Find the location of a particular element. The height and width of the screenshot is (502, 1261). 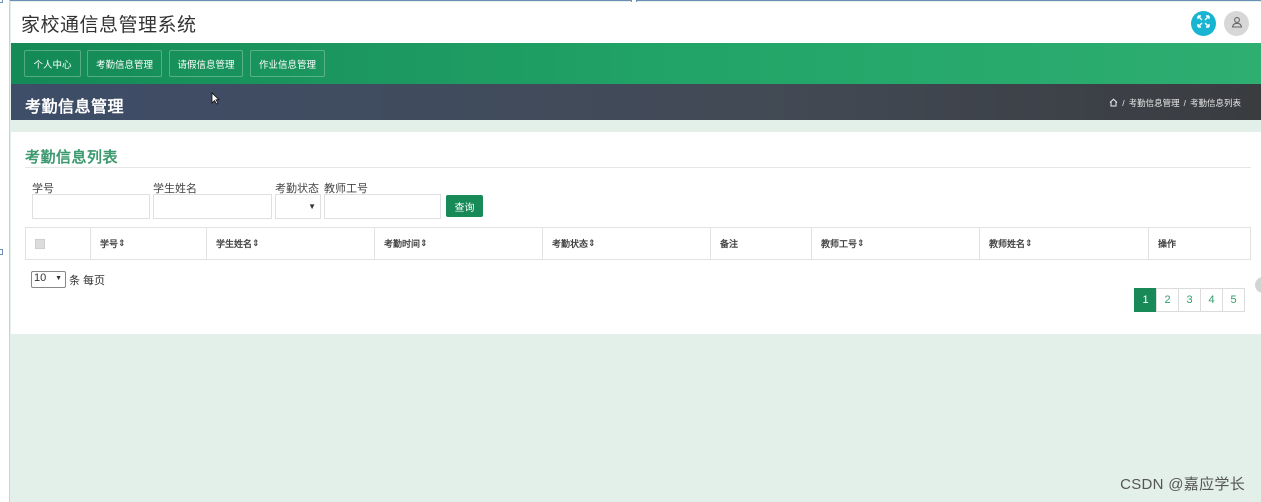

page-header: 考勤信息管理 / 考勤信息管理 / 考勤信息列表 is located at coordinates (636, 102).